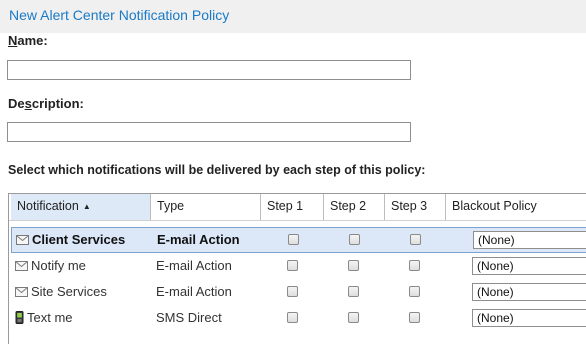  I want to click on mobile-phone-icon, so click(19, 318).